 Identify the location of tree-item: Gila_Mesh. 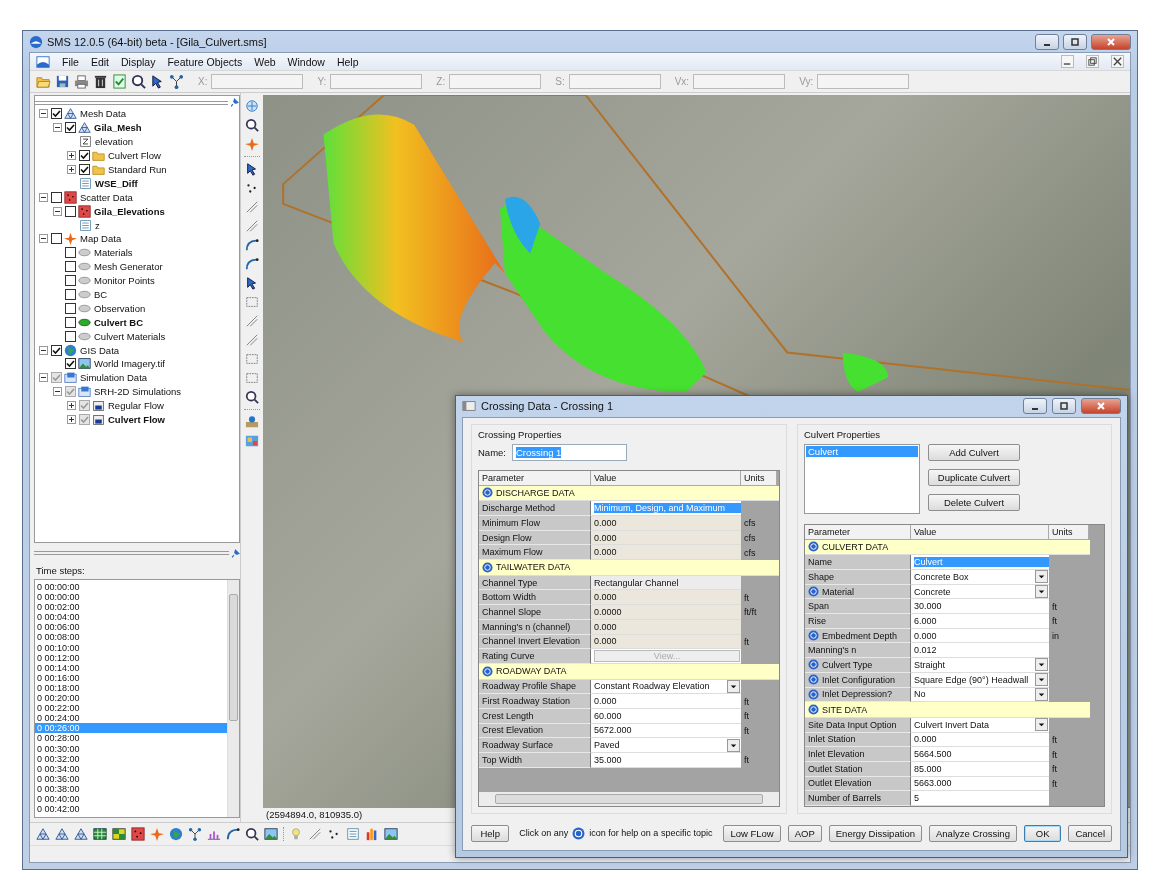
(118, 128).